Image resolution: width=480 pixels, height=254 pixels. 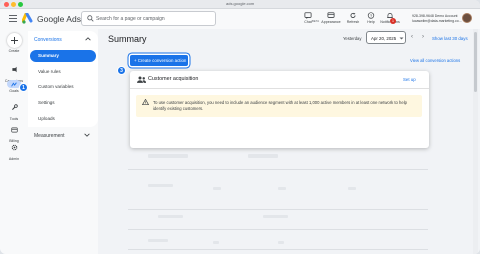 I want to click on create-conversion-action-button: + Create conversion action, so click(x=159, y=60).